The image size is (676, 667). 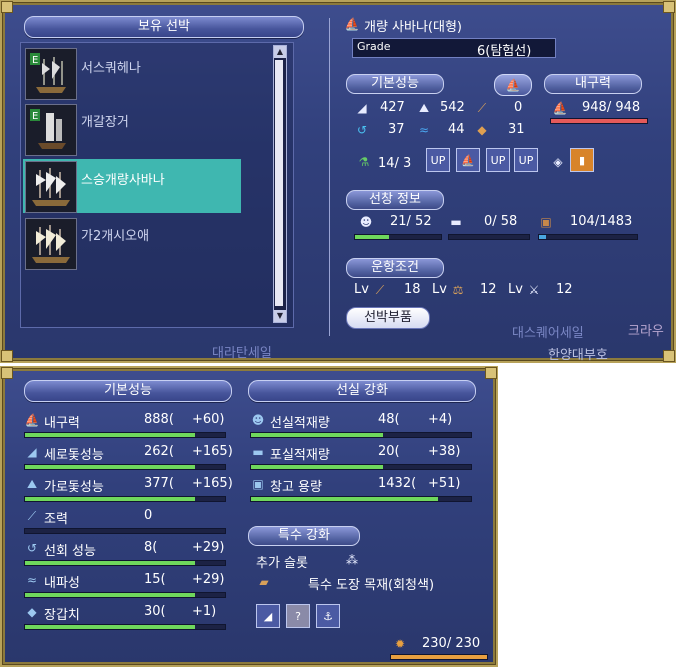 I want to click on req-level-label: Lv, so click(x=361, y=289).